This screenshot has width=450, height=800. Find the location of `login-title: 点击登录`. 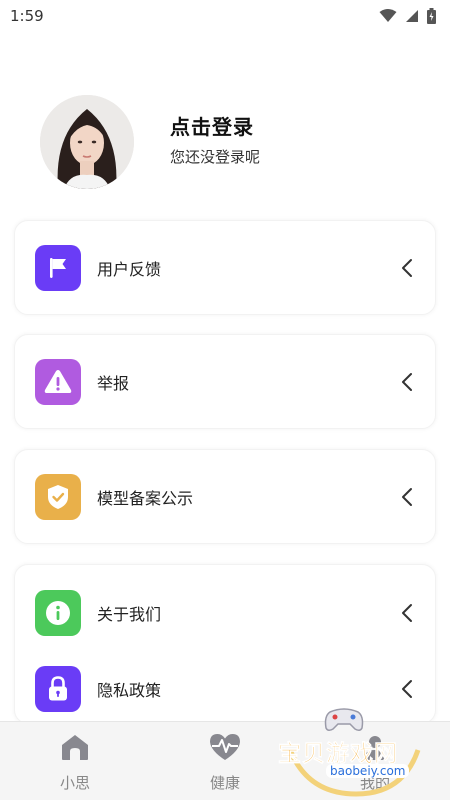

login-title: 点击登录 is located at coordinates (215, 125).